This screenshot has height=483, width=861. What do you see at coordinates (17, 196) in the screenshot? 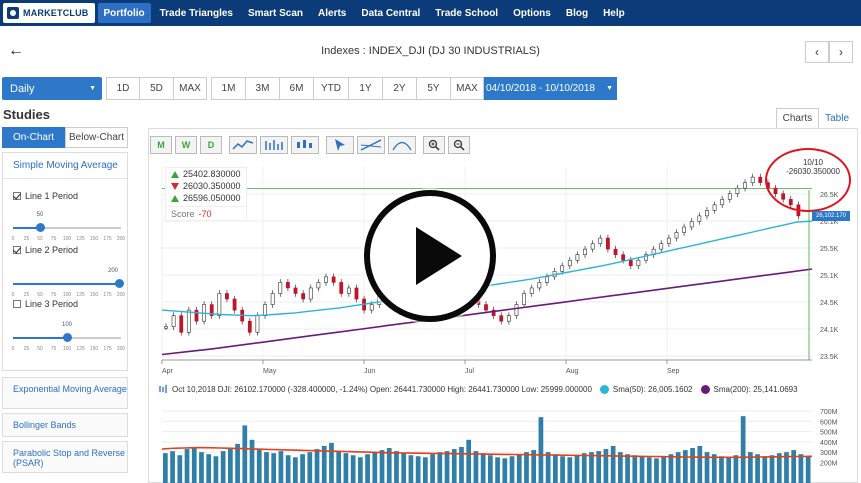
I see `line1-checkbox` at bounding box center [17, 196].